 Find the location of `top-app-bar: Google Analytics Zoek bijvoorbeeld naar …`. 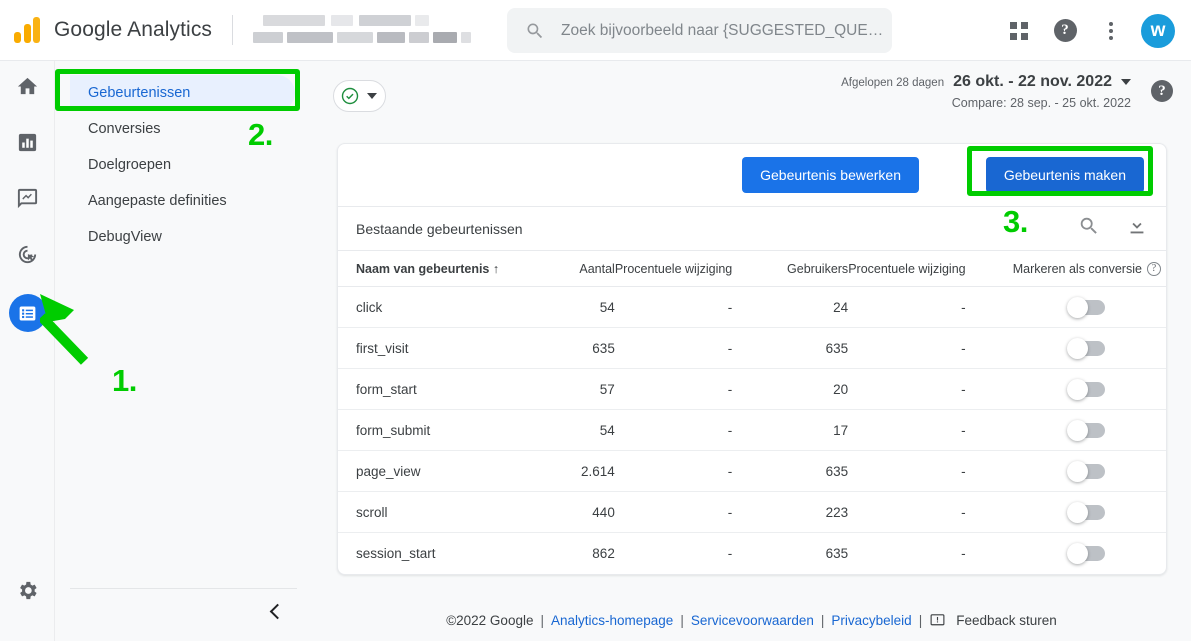

top-app-bar: Google Analytics Zoek bijvoorbeeld naar … is located at coordinates (595, 30).